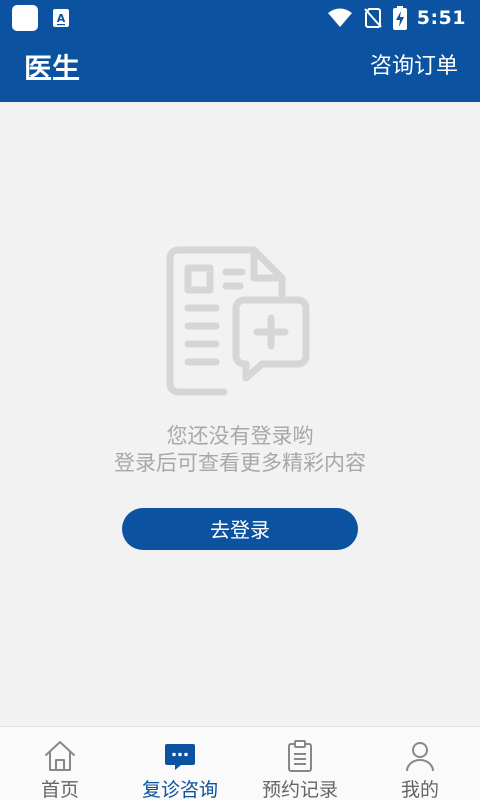  What do you see at coordinates (240, 436) in the screenshot?
I see `not-logged-in-message: 您还没有登录哟` at bounding box center [240, 436].